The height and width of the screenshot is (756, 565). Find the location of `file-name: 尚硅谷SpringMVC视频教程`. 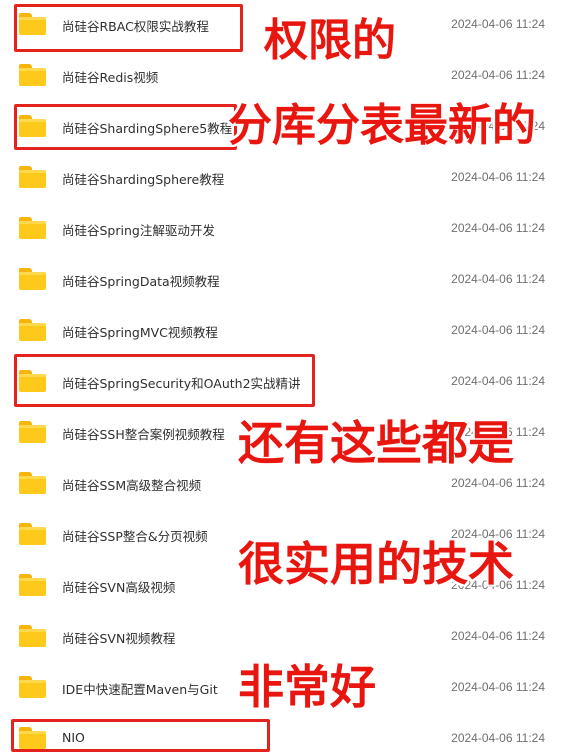

file-name: 尚硅谷SpringMVC视频教程 is located at coordinates (140, 331).